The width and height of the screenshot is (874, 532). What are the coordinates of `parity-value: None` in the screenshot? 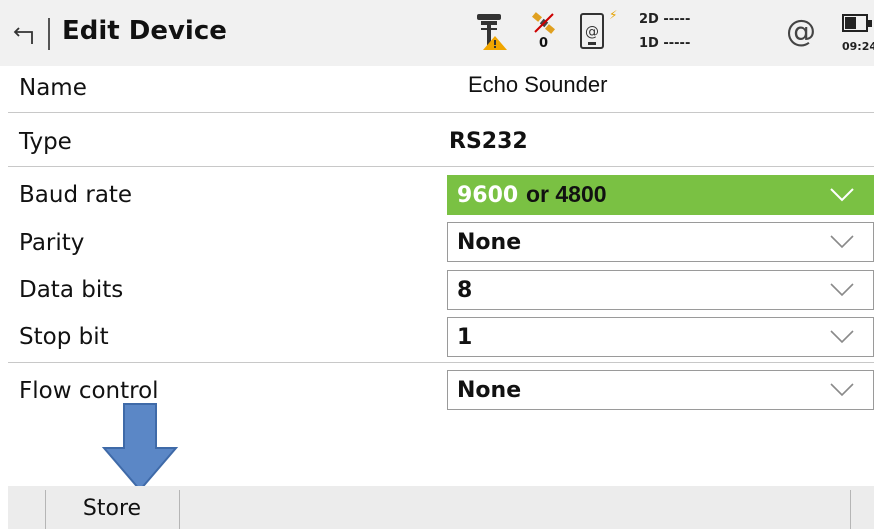 It's located at (489, 242).